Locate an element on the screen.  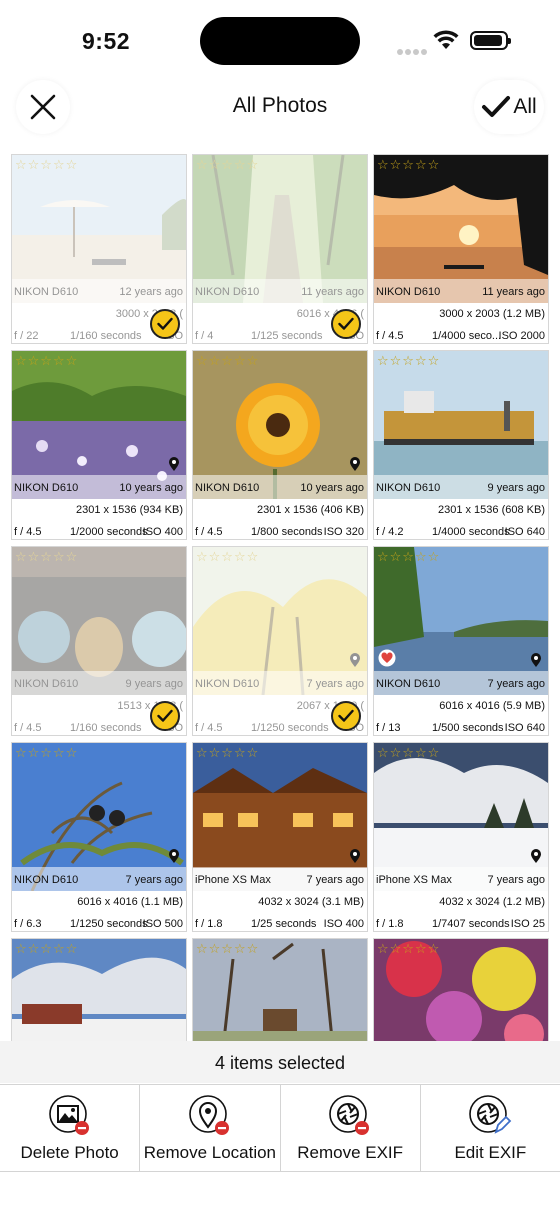
edit-exif-button: Edit EXIF is located at coordinates (490, 1128).